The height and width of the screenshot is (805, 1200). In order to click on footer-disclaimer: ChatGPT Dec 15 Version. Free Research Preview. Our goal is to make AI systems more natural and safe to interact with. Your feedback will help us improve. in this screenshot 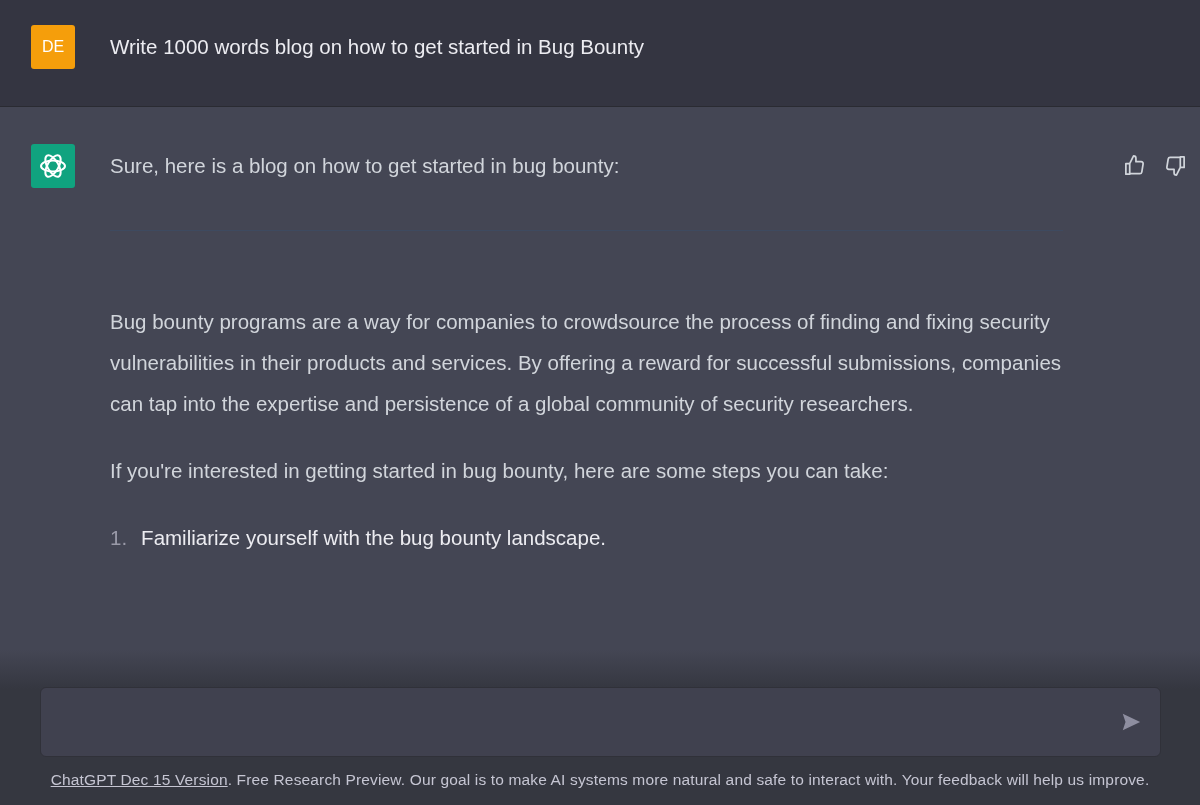, I will do `click(600, 780)`.